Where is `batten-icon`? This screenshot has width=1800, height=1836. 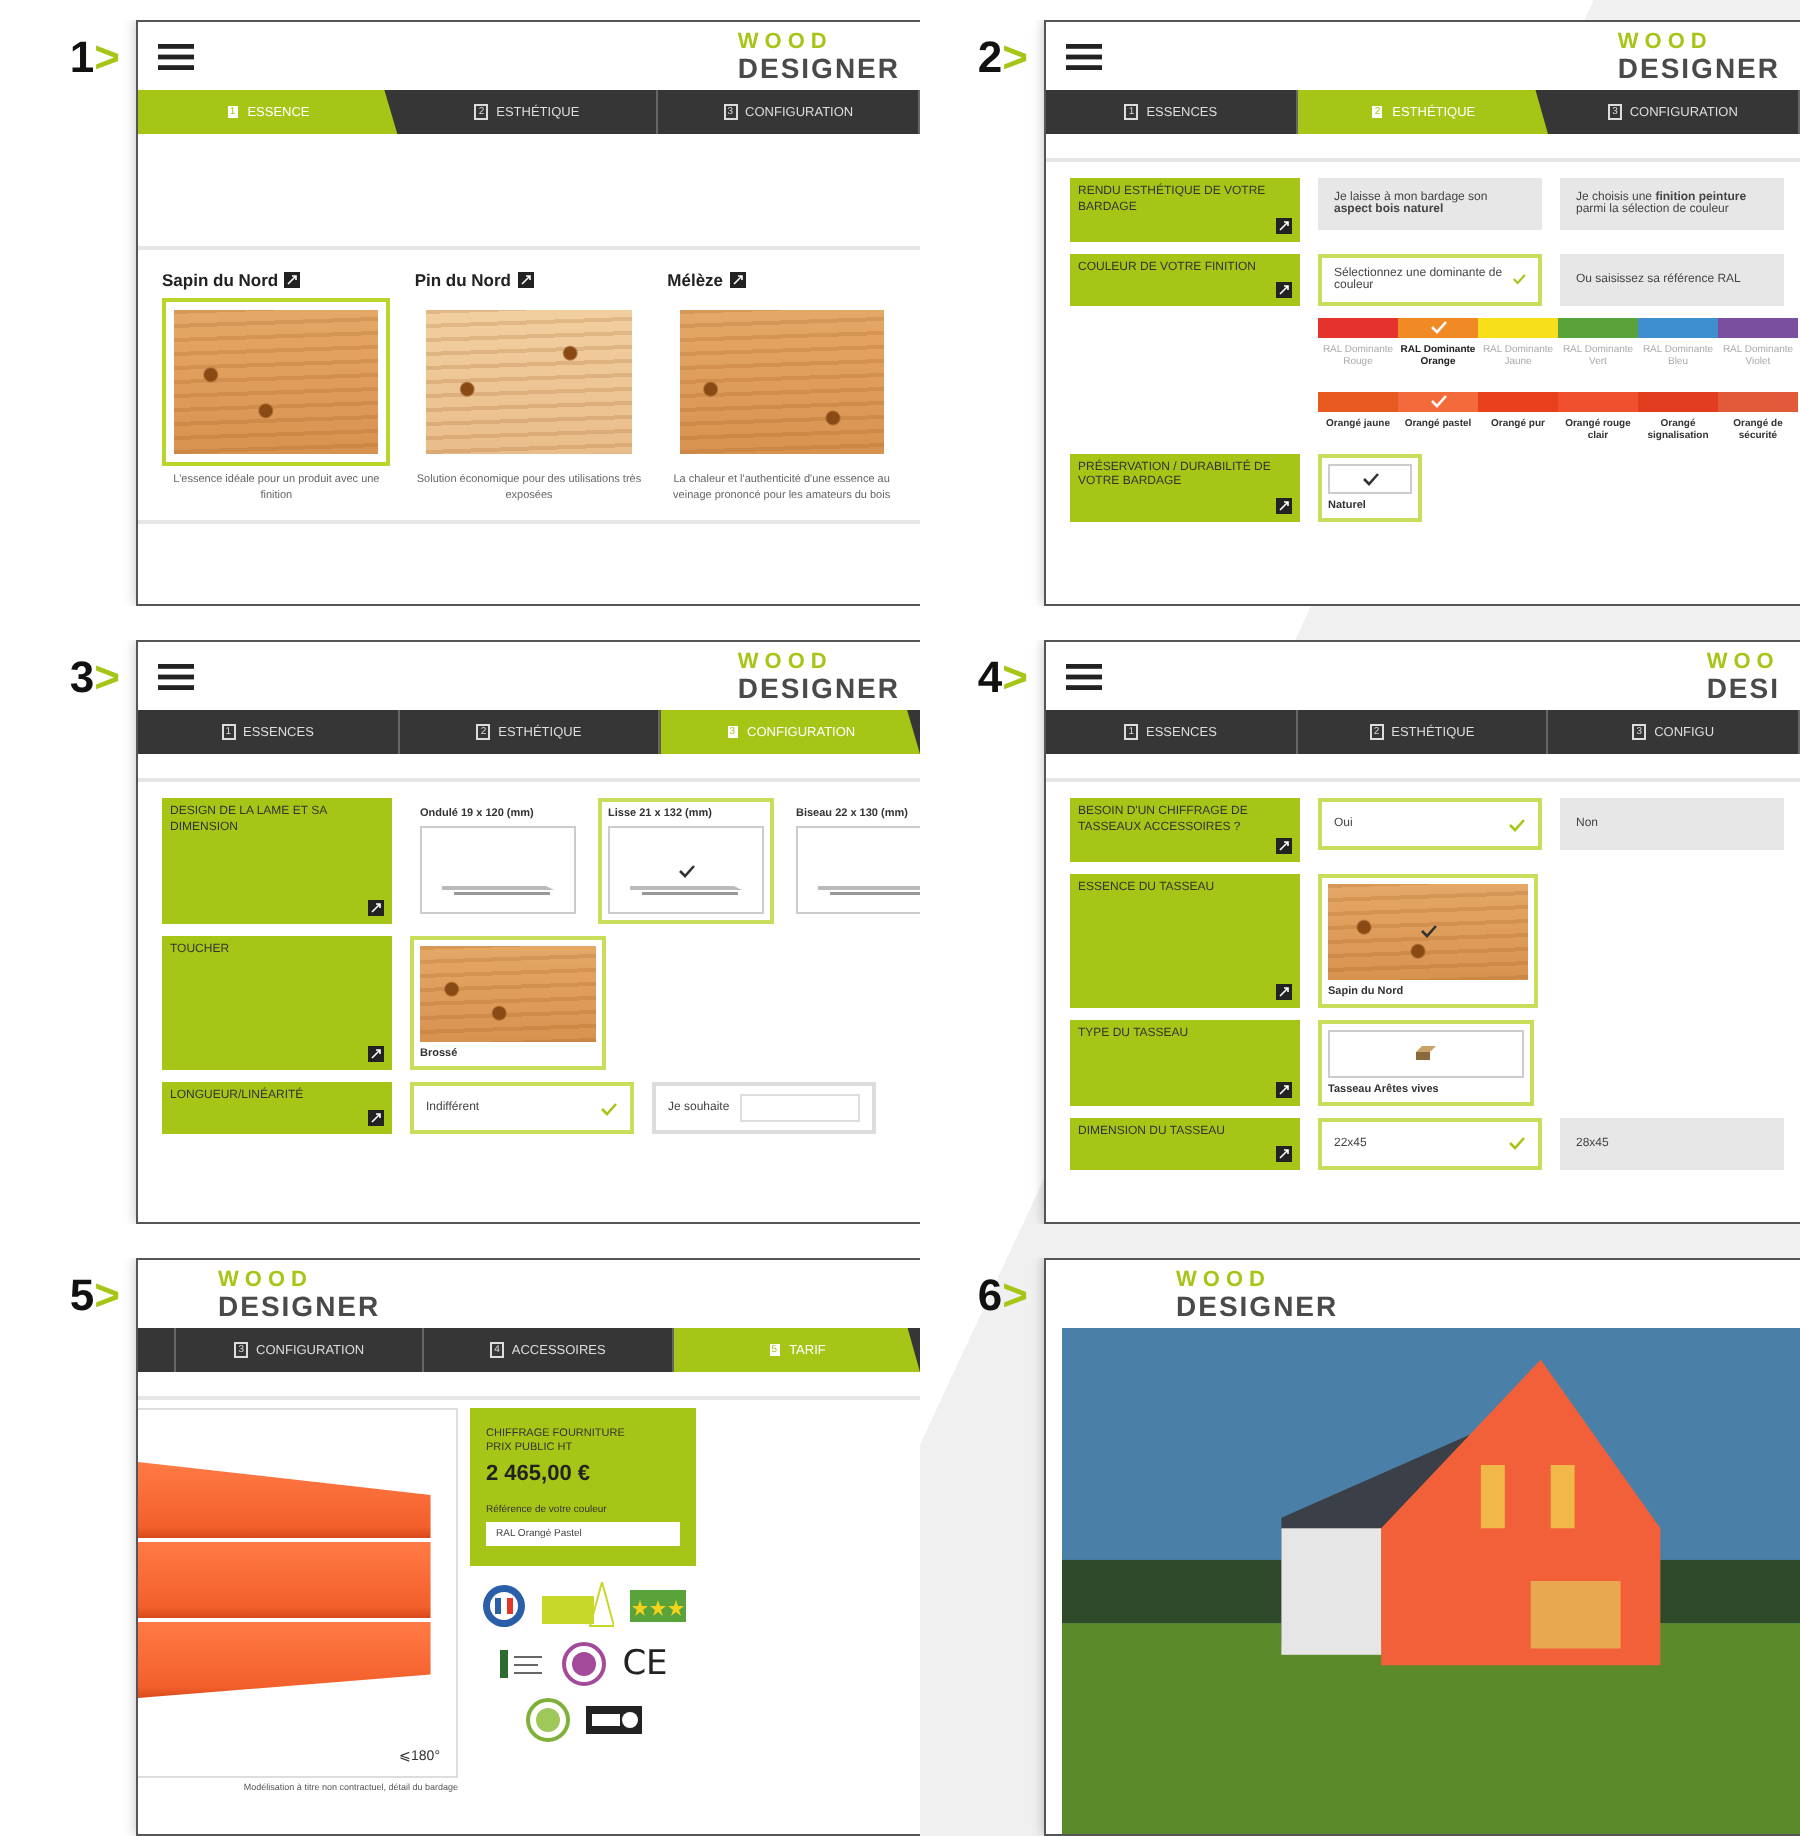 batten-icon is located at coordinates (1426, 1053).